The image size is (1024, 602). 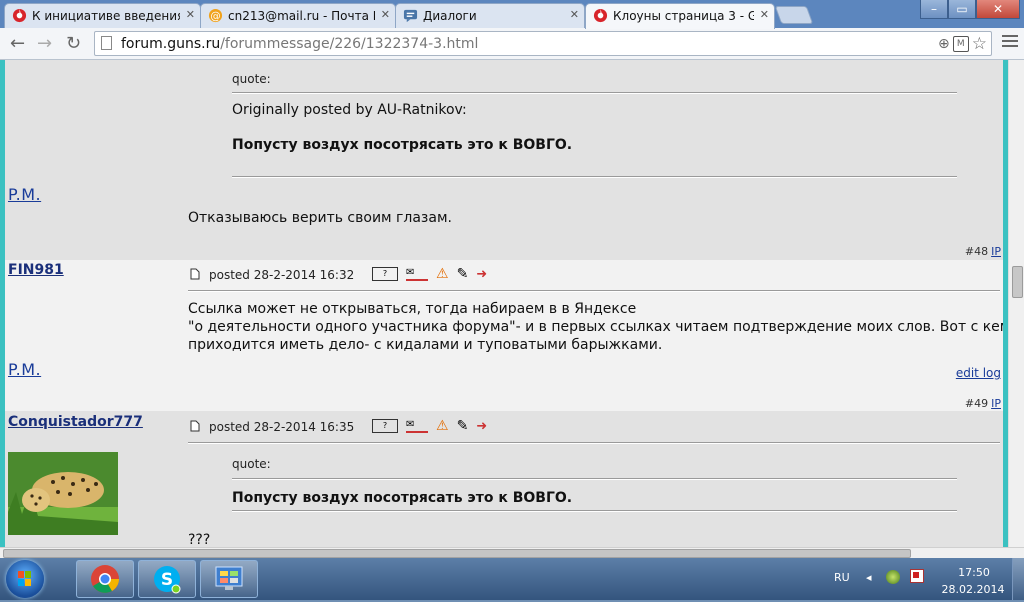 What do you see at coordinates (976, 403) in the screenshot?
I see `post-number-label: #49` at bounding box center [976, 403].